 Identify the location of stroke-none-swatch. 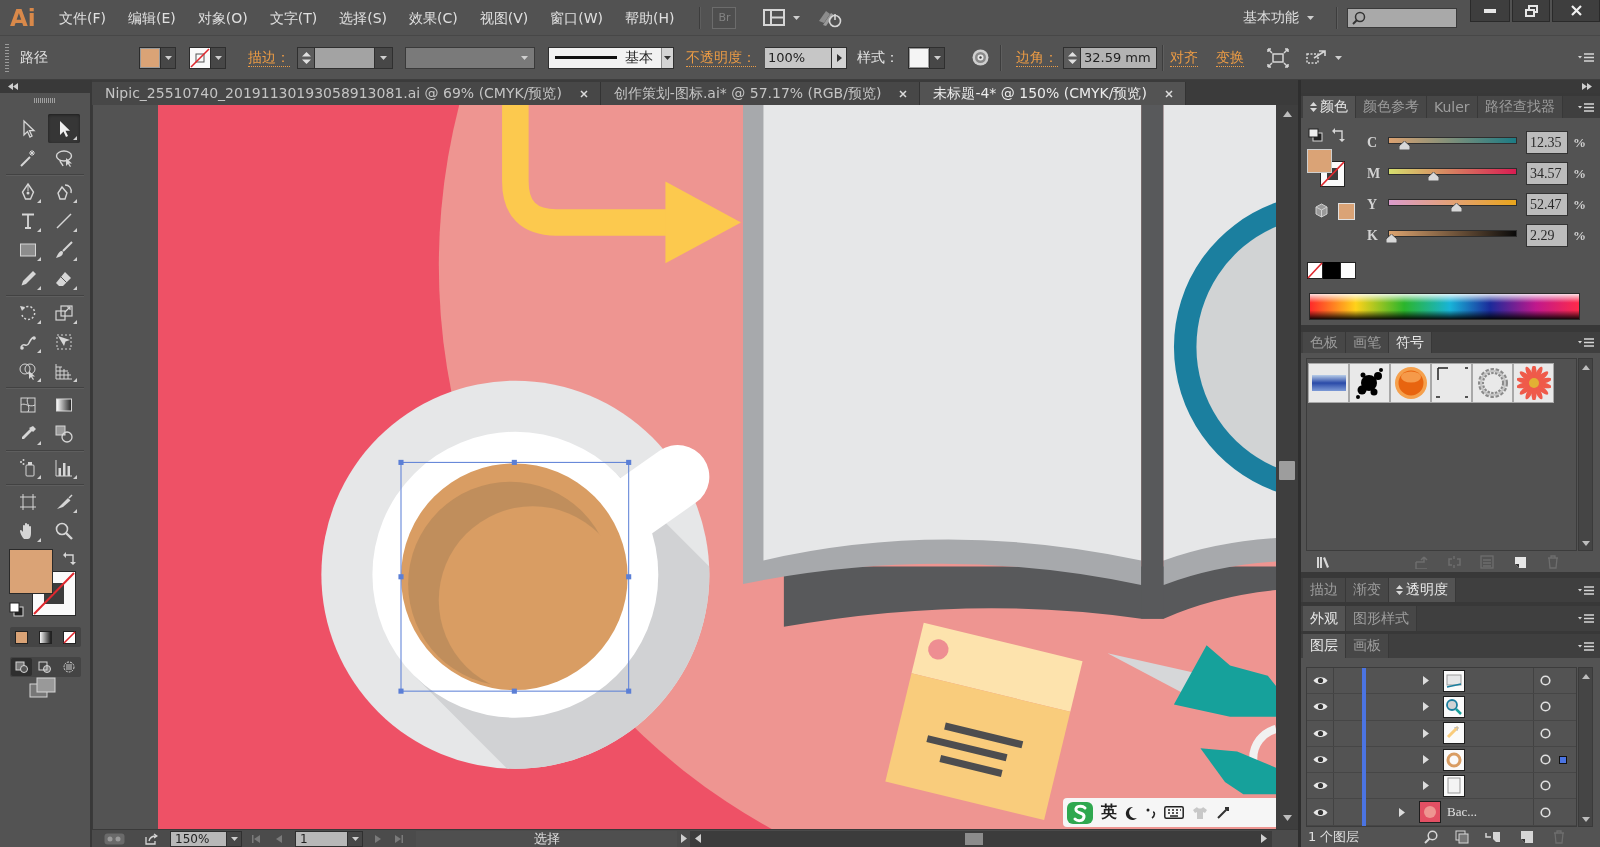
(200, 57).